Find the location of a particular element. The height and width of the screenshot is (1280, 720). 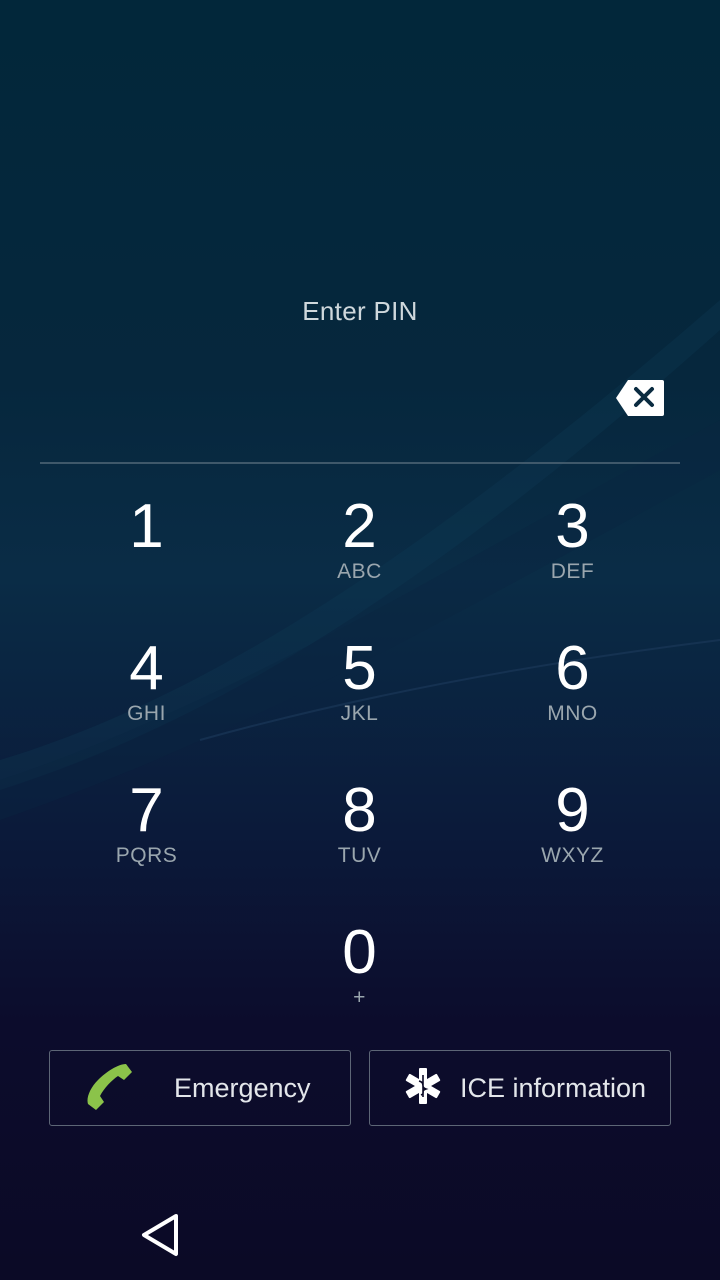

key-7: 7 PQRS is located at coordinates (146, 834).